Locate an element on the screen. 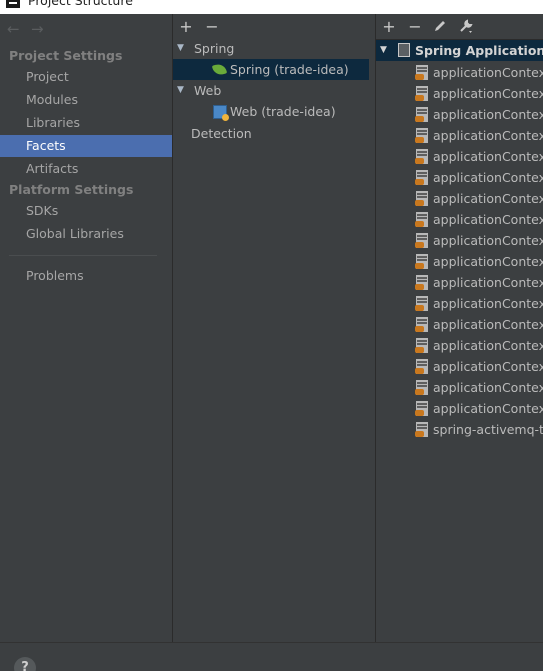 This screenshot has width=543, height=671. context-group-label: Spring Application Context is located at coordinates (479, 50).